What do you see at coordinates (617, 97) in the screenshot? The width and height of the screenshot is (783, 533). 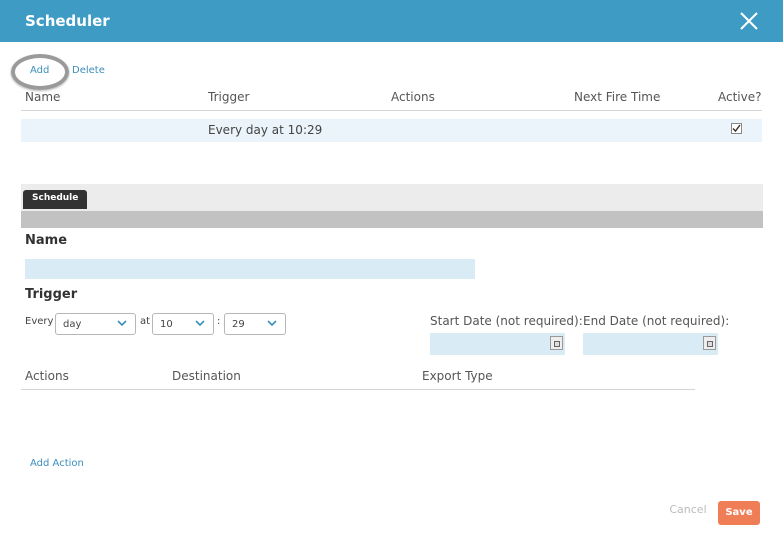 I see `column-header-next-fire-time: Next Fire Time` at bounding box center [617, 97].